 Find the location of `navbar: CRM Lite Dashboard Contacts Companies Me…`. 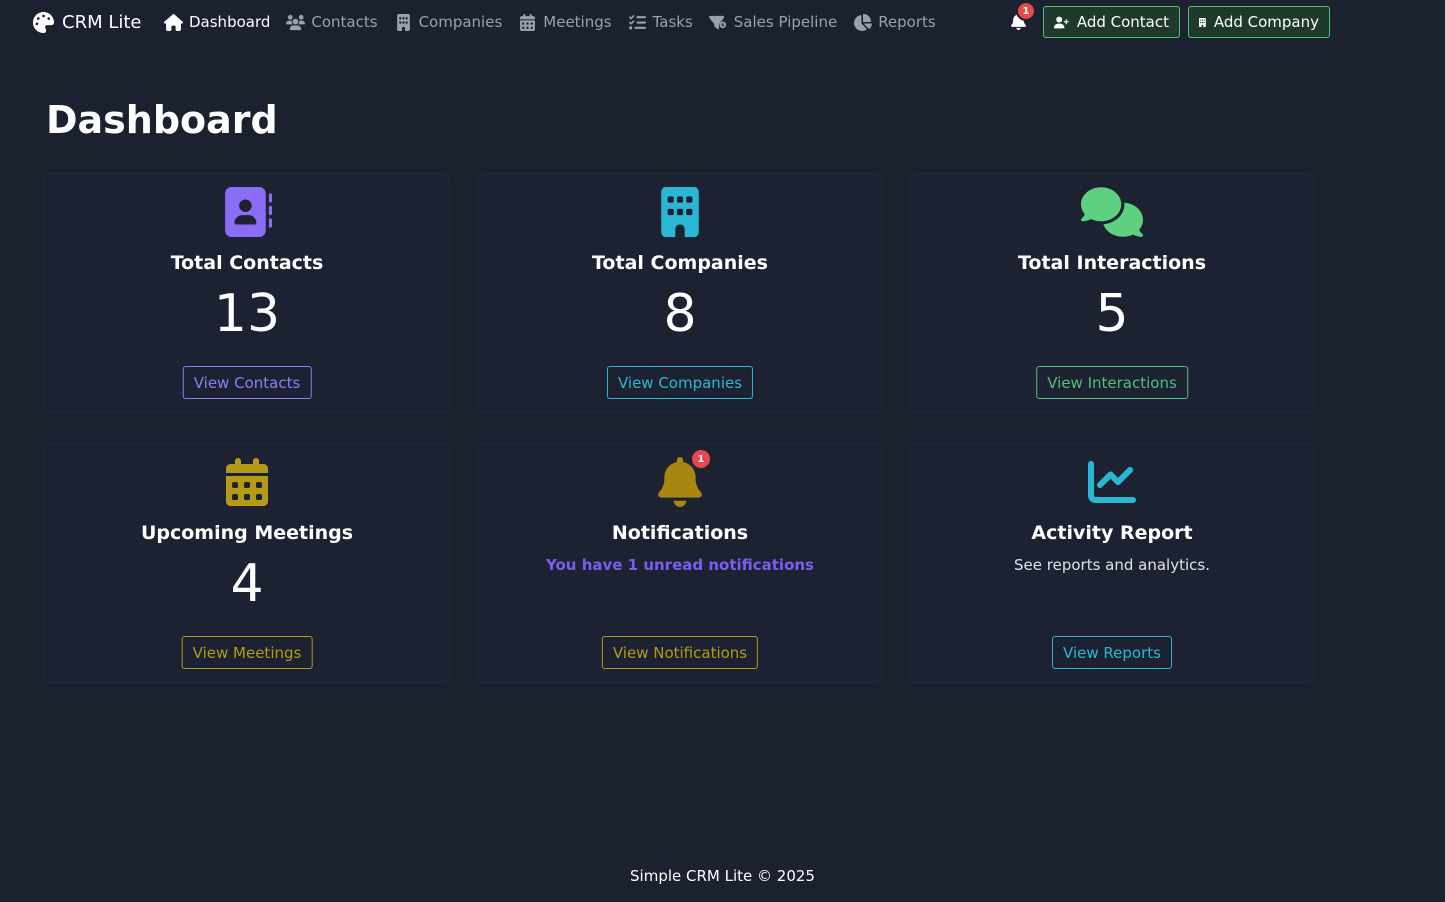

navbar: CRM Lite Dashboard Contacts Companies Me… is located at coordinates (722, 22).